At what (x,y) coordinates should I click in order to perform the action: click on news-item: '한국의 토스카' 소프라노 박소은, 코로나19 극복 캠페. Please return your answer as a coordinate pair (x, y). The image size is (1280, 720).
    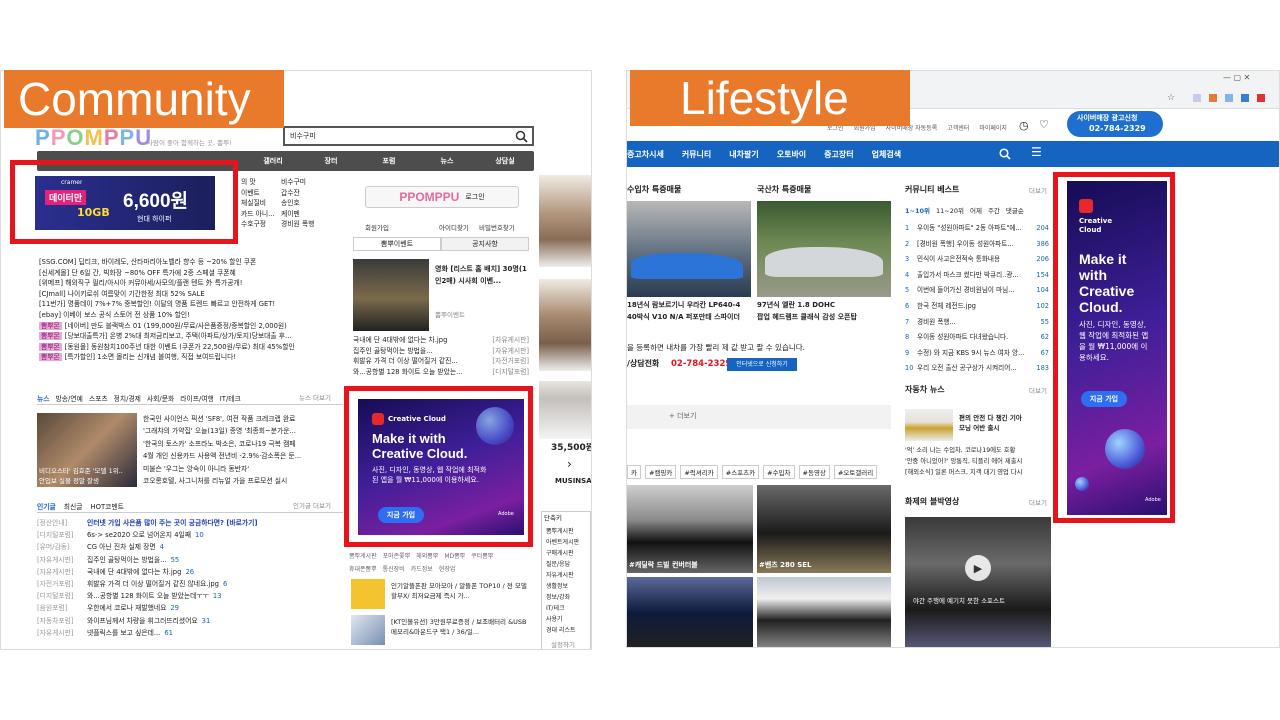
    Looking at the image, I should click on (243, 444).